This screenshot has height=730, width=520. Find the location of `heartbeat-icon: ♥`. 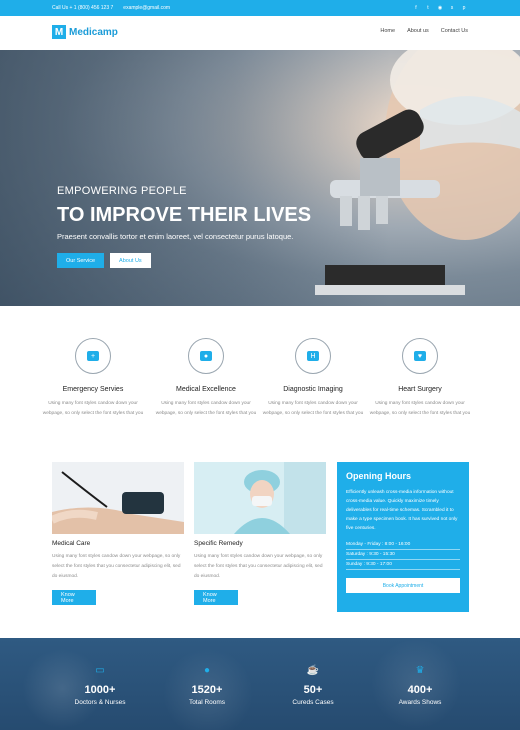

heartbeat-icon: ♥ is located at coordinates (420, 356).